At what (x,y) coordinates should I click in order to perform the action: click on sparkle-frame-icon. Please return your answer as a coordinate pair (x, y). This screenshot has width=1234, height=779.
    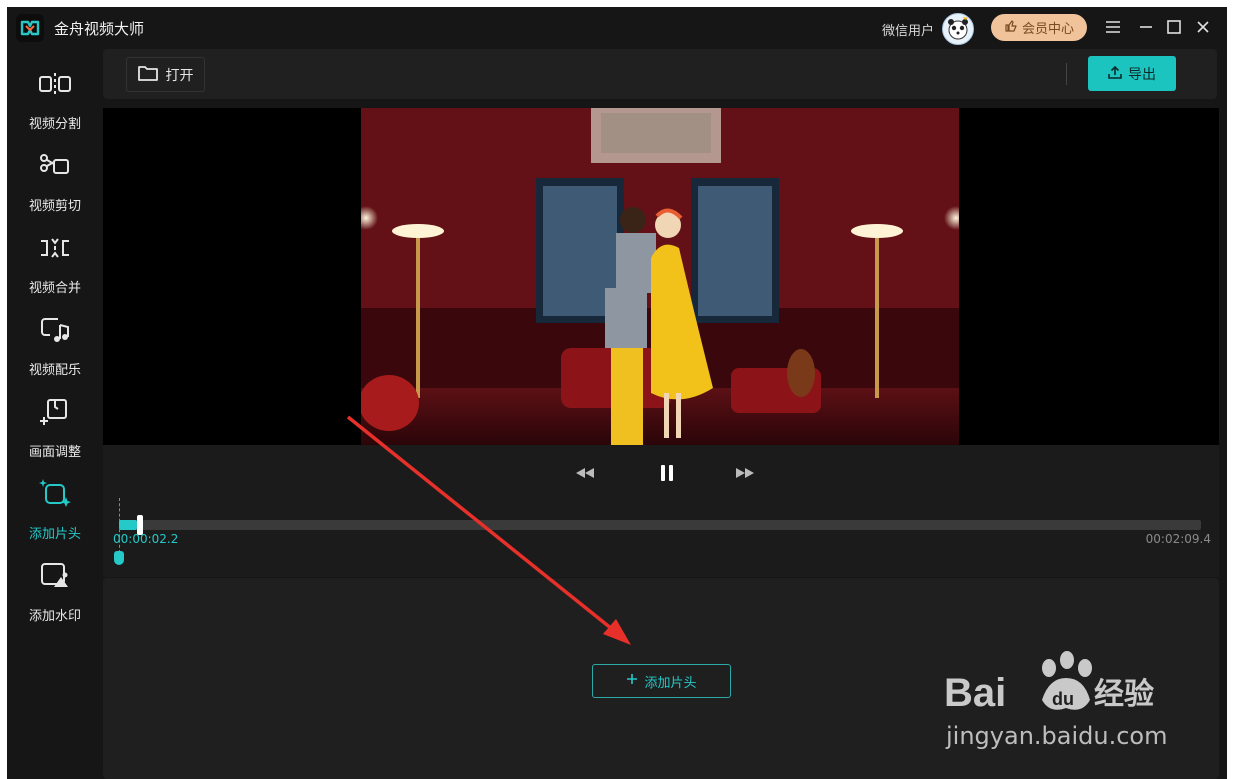
    Looking at the image, I should click on (55, 494).